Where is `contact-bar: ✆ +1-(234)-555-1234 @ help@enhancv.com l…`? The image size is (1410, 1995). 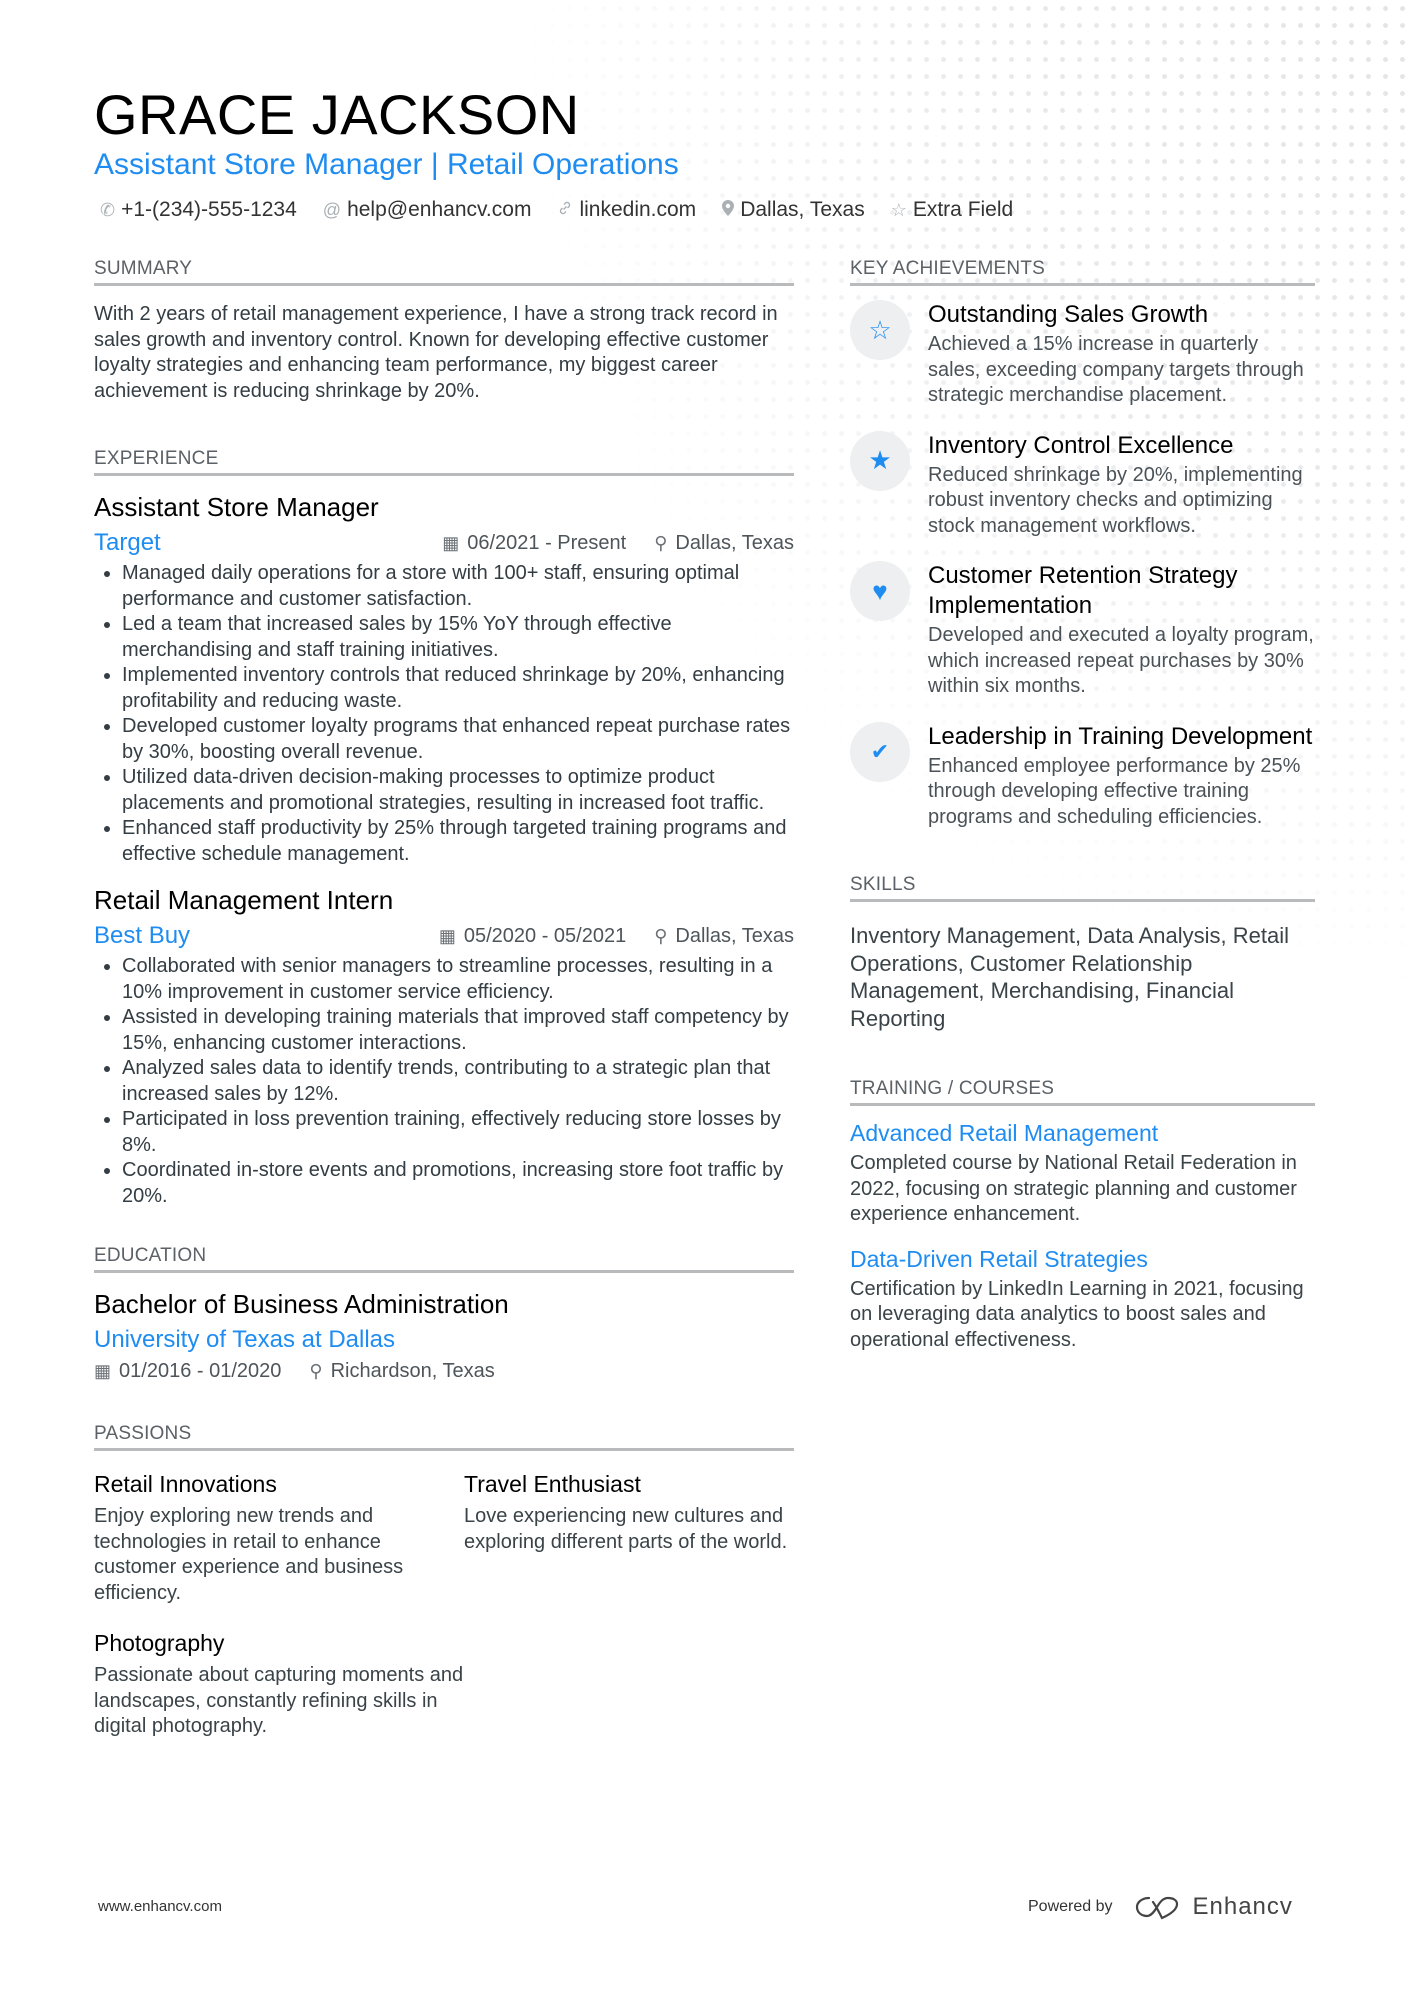 contact-bar: ✆ +1-(234)-555-1234 @ help@enhancv.com l… is located at coordinates (556, 210).